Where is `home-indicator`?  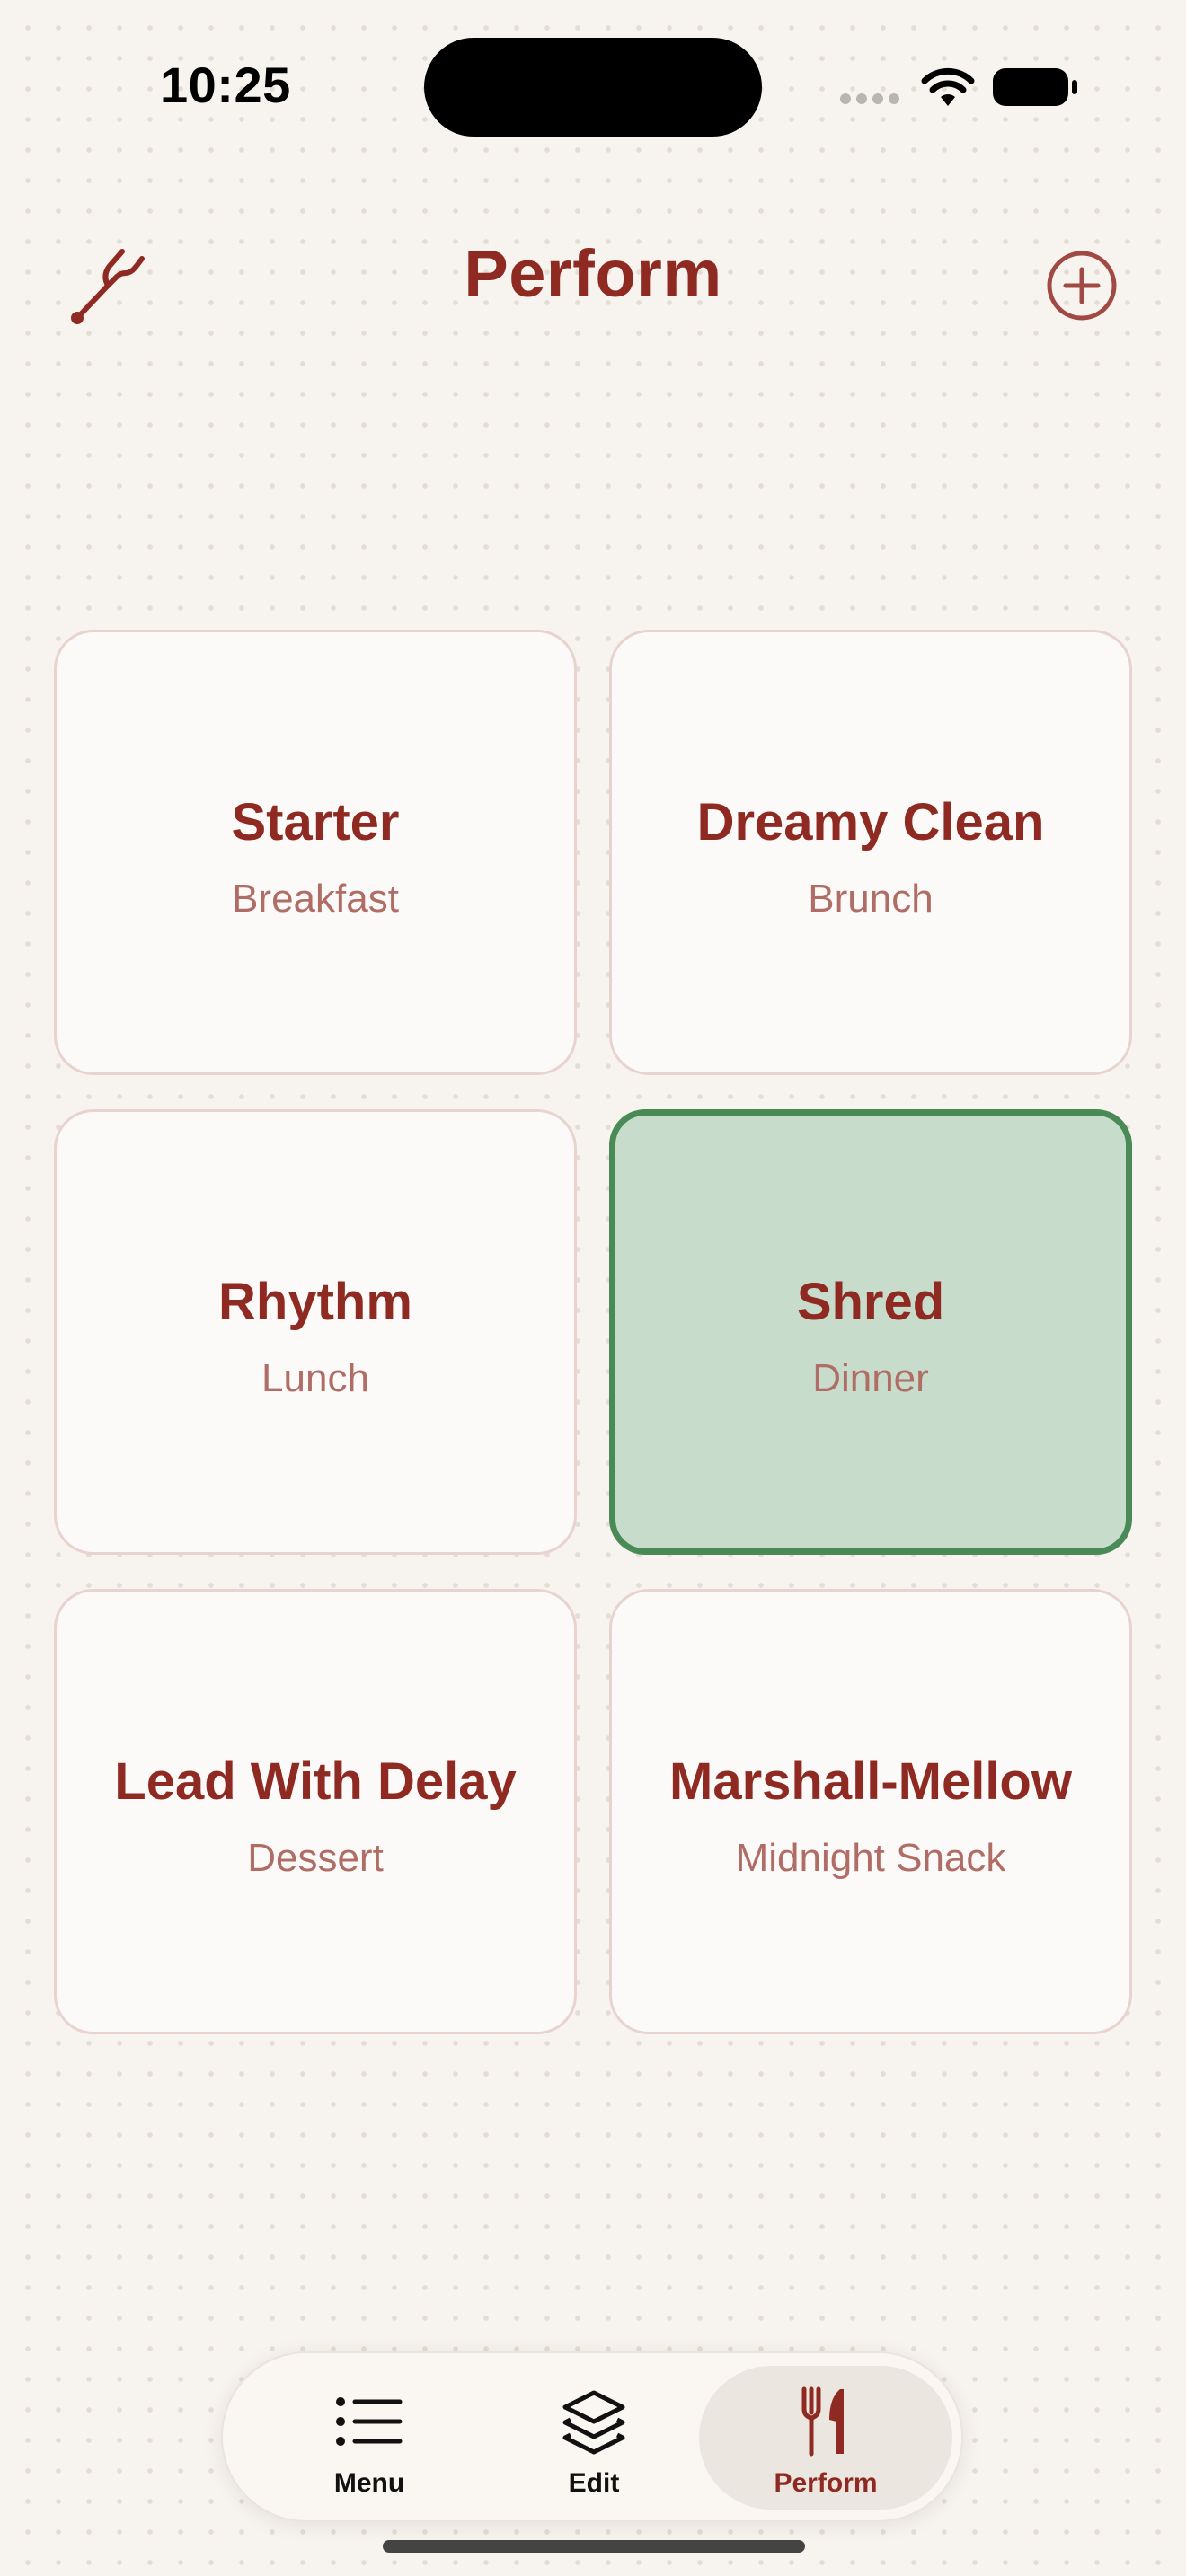
home-indicator is located at coordinates (594, 2546).